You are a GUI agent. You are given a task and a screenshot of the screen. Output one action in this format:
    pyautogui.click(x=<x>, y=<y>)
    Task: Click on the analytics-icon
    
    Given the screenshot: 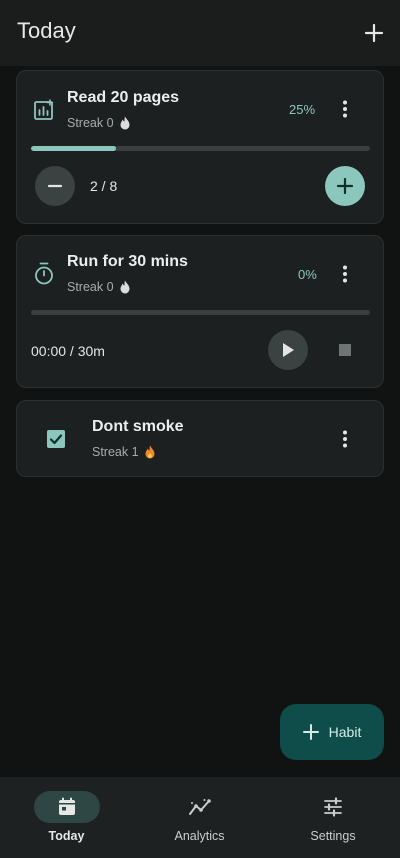 What is the action you would take?
    pyautogui.click(x=199, y=807)
    